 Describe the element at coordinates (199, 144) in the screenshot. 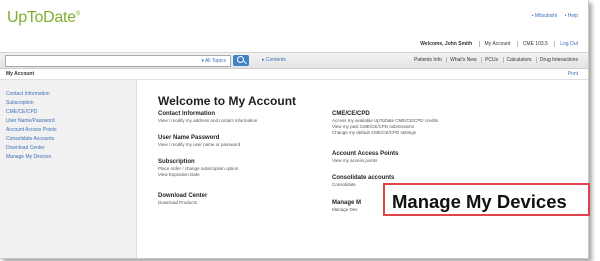

I see `section-username-password-desc: View / modify my user name or password` at that location.